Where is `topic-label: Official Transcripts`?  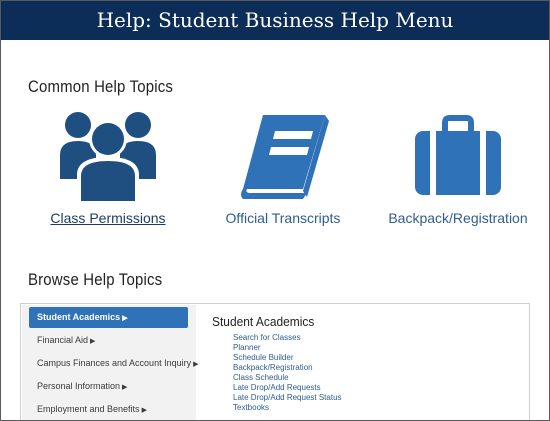
topic-label: Official Transcripts is located at coordinates (283, 218).